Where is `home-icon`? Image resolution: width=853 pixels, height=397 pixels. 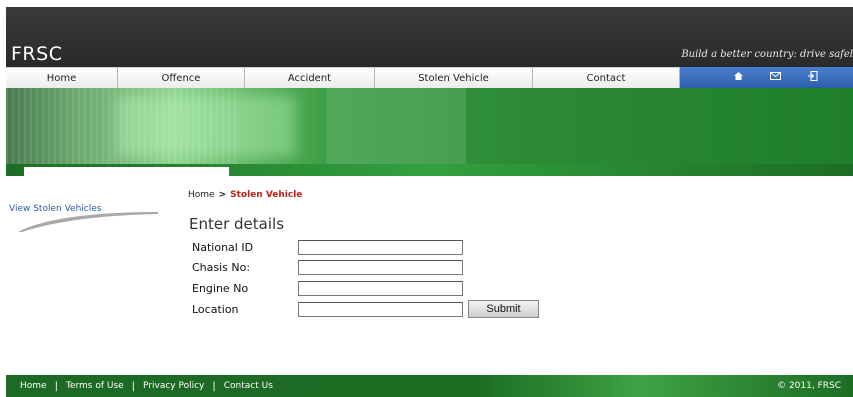
home-icon is located at coordinates (738, 77).